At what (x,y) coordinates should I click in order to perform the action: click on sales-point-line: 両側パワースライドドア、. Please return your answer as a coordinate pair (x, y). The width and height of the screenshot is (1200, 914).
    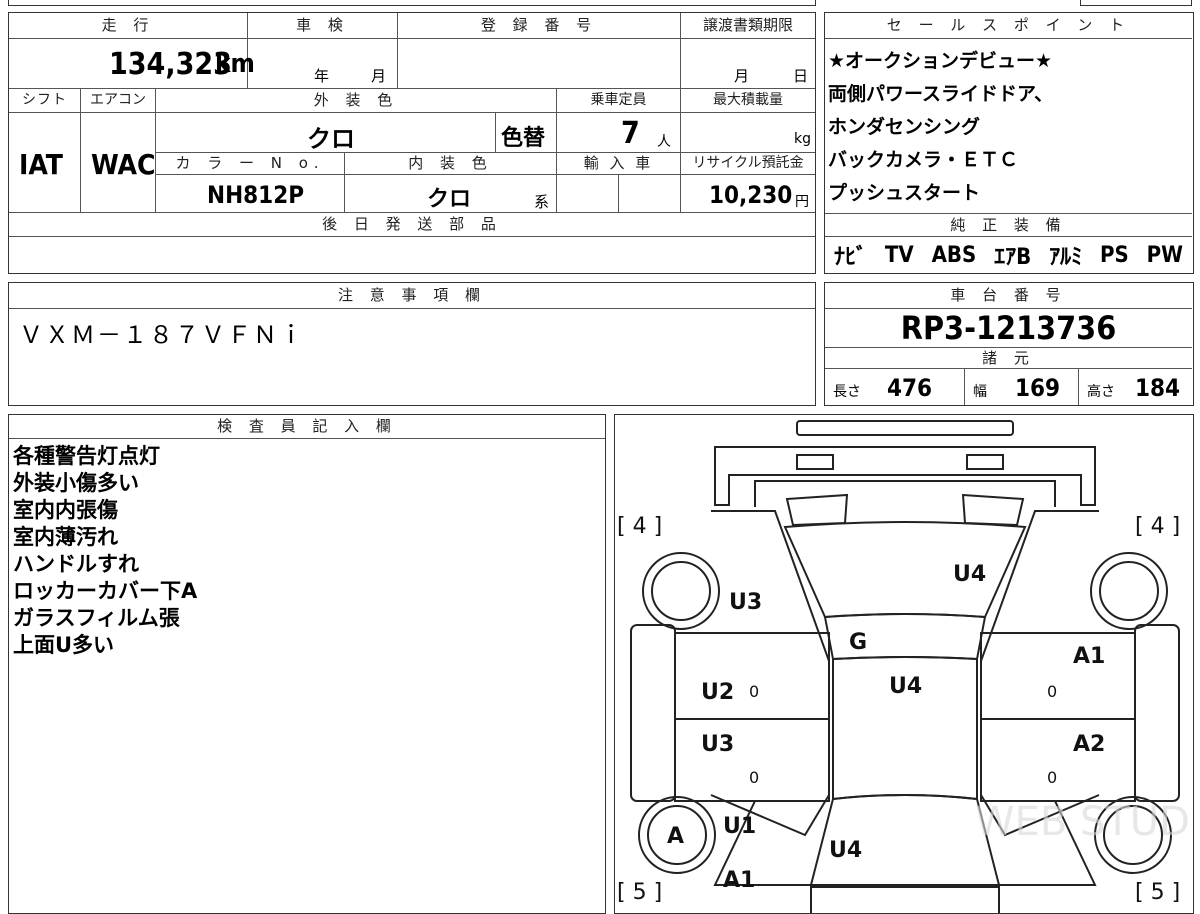
    Looking at the image, I should click on (941, 94).